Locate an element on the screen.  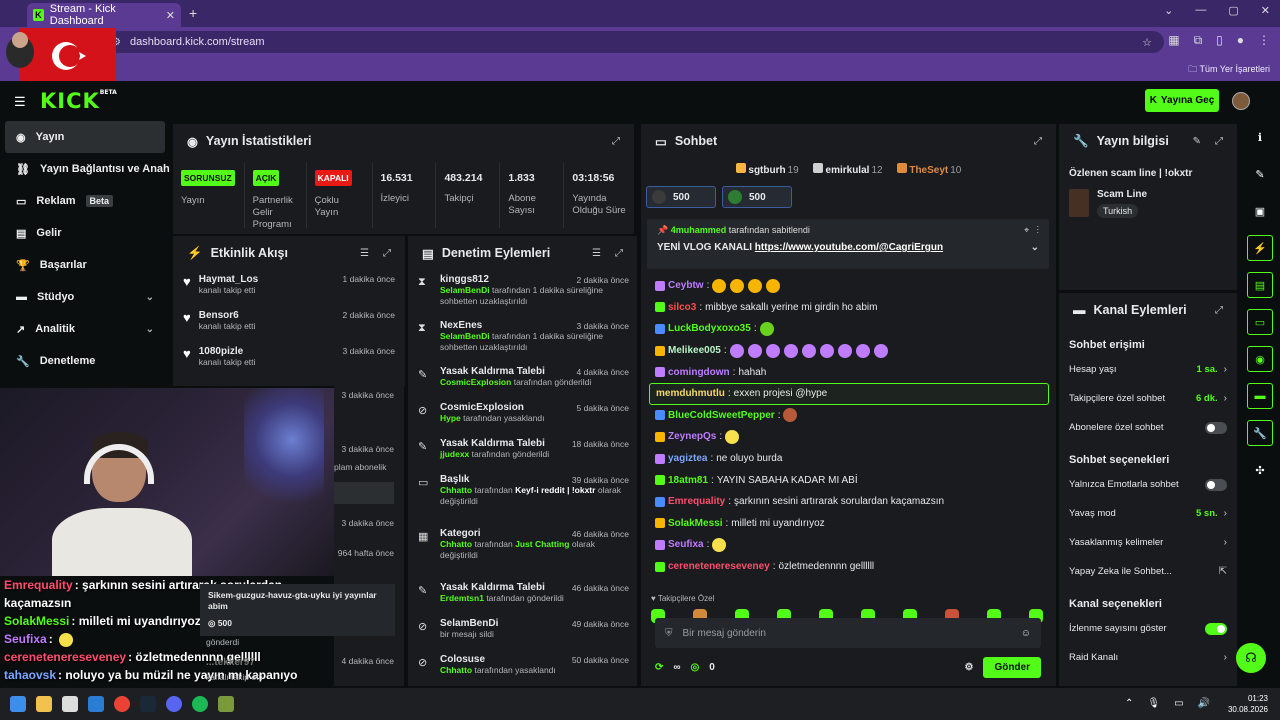
chat-input: ⛨ Bir mesaj gönderin ☺ is located at coordinates (848, 633).